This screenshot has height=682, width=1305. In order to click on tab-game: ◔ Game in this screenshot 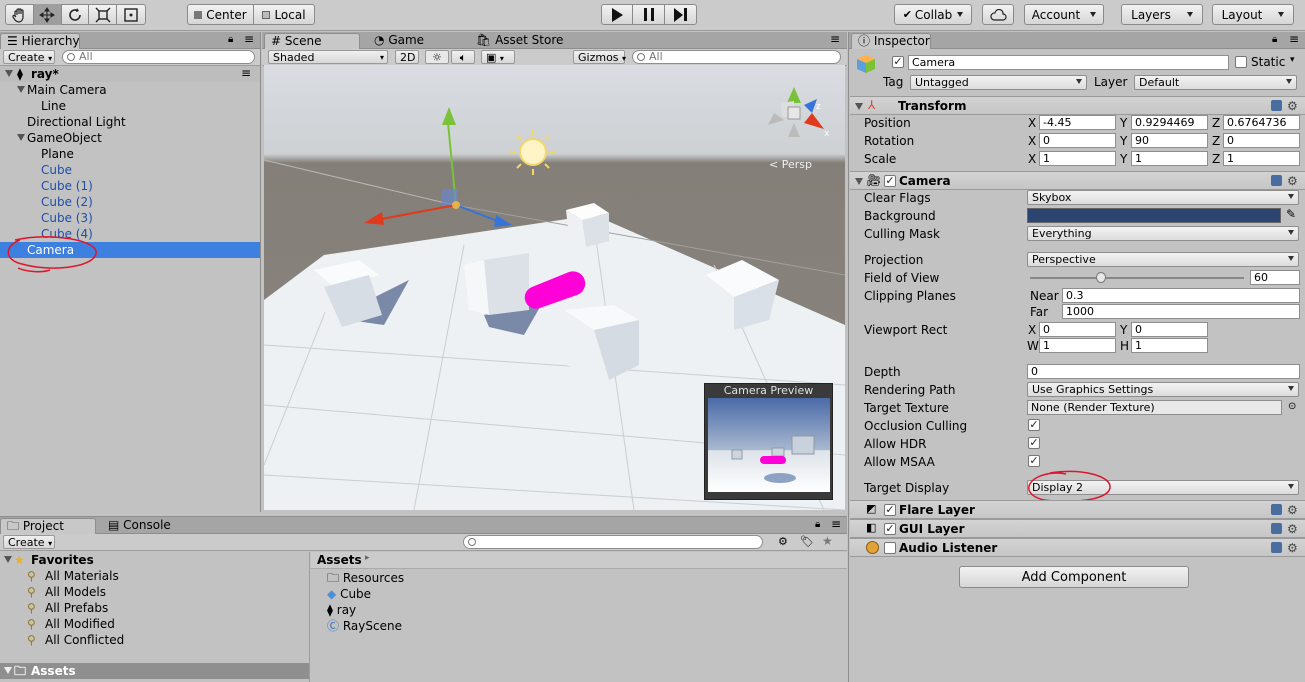, I will do `click(399, 41)`.